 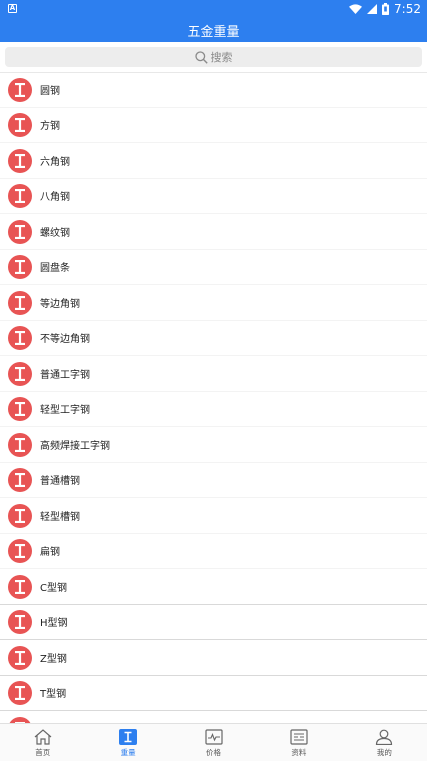 What do you see at coordinates (65, 375) in the screenshot?
I see `list-item-label: 普通工字钢` at bounding box center [65, 375].